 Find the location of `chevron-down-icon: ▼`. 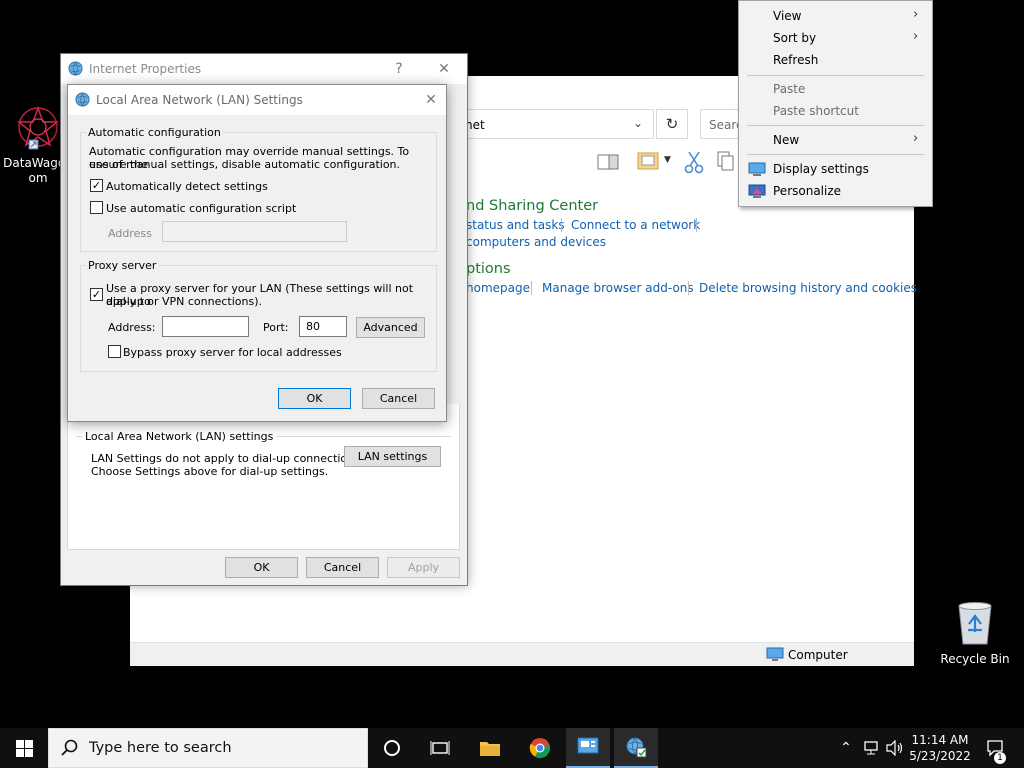

chevron-down-icon: ▼ is located at coordinates (667, 160).